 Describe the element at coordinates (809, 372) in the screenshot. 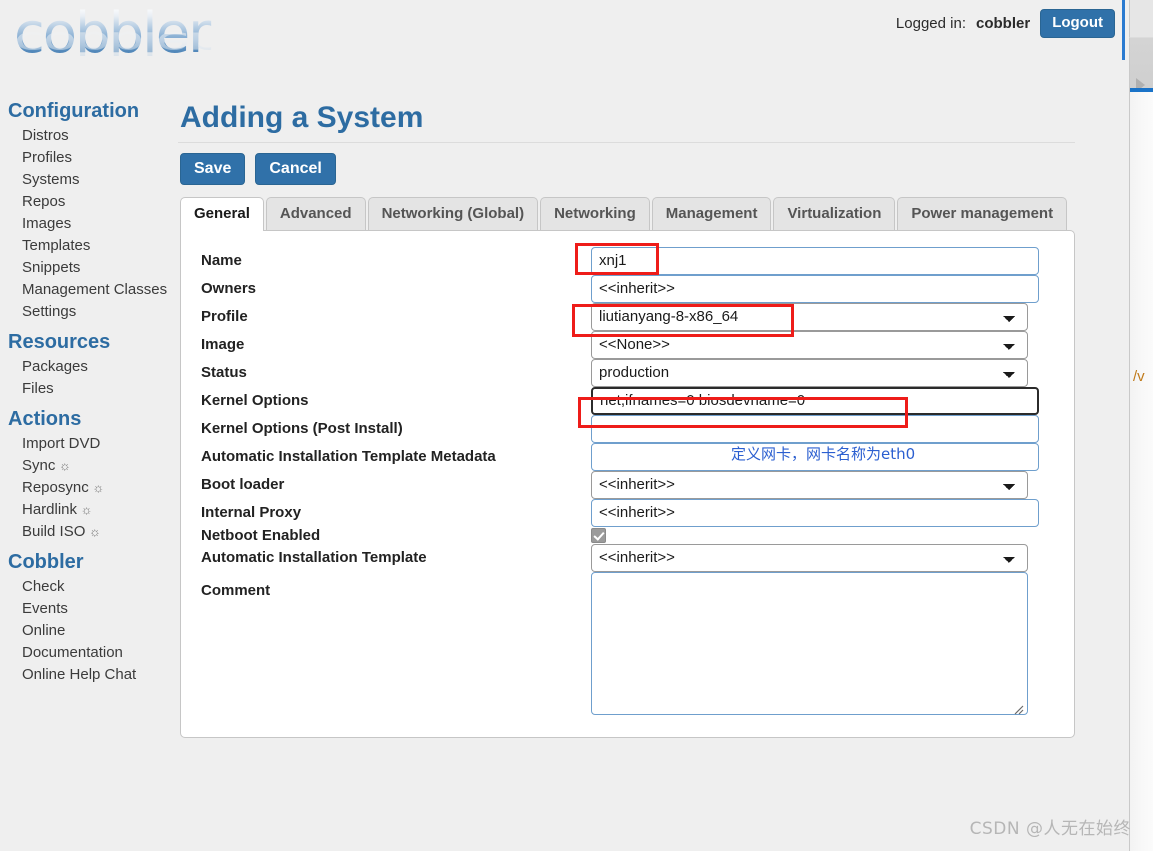

I see `status-select: production` at that location.